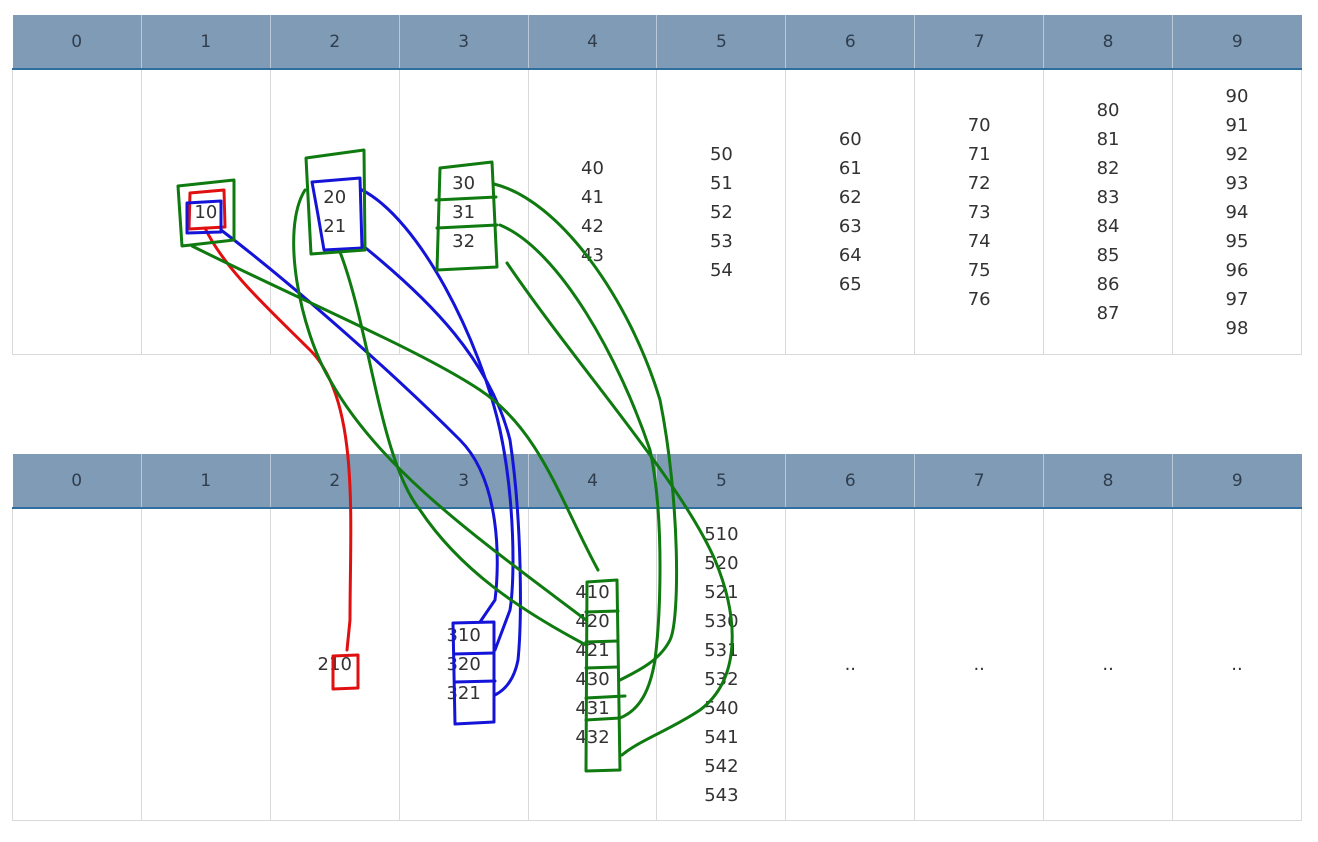  Describe the element at coordinates (721, 664) in the screenshot. I see `bottom-cell-5: 510 520 521 530 531 532 540 541 542 543` at that location.